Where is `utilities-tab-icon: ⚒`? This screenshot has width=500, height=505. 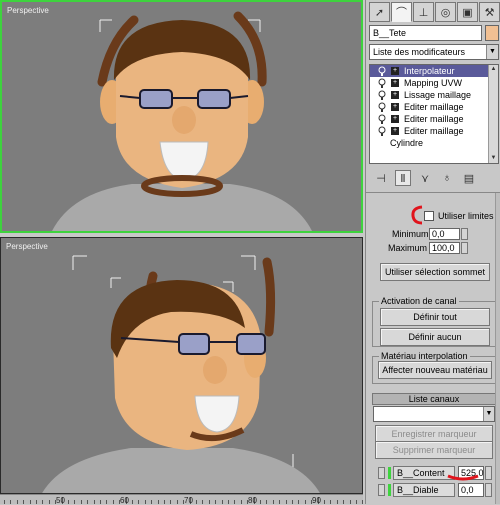
utilities-tab-icon: ⚒ is located at coordinates (489, 12).